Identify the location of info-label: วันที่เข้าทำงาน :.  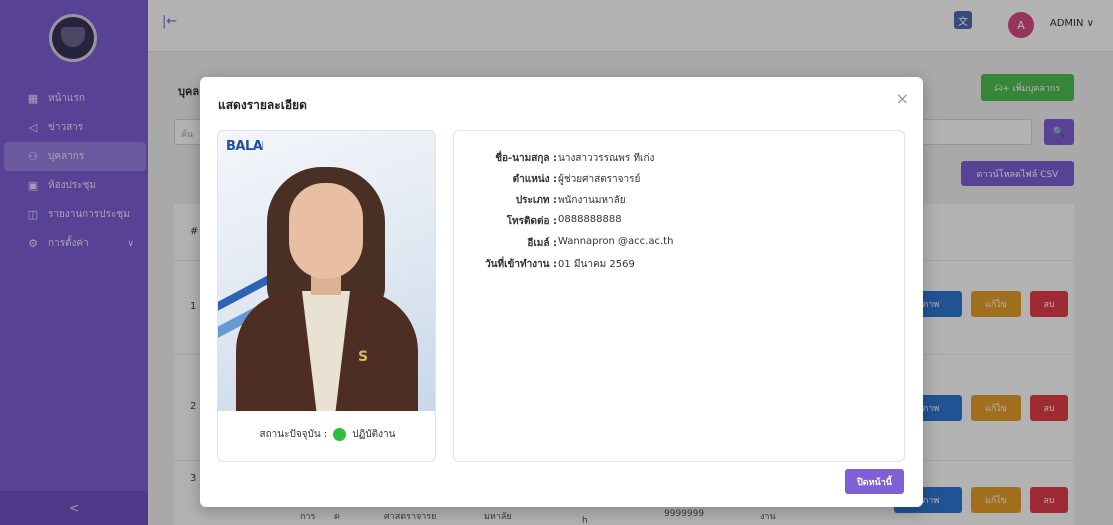
(521, 264).